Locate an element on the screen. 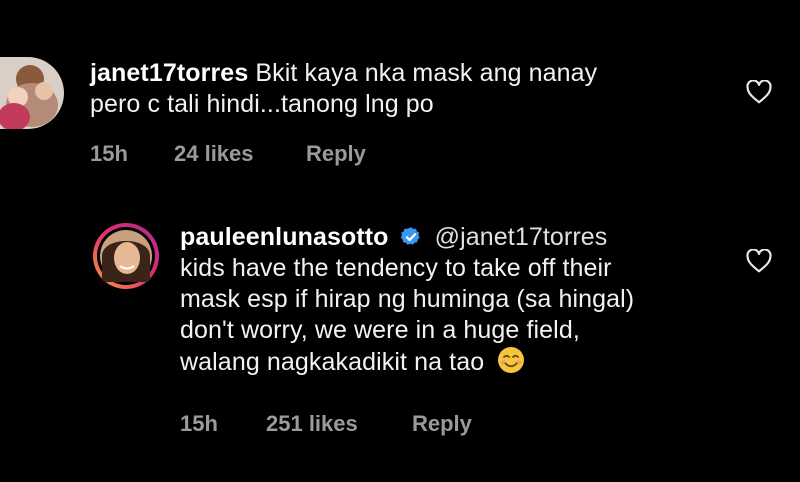 The image size is (800, 482). comment-meta: 15h 24 likes Reply is located at coordinates (228, 154).